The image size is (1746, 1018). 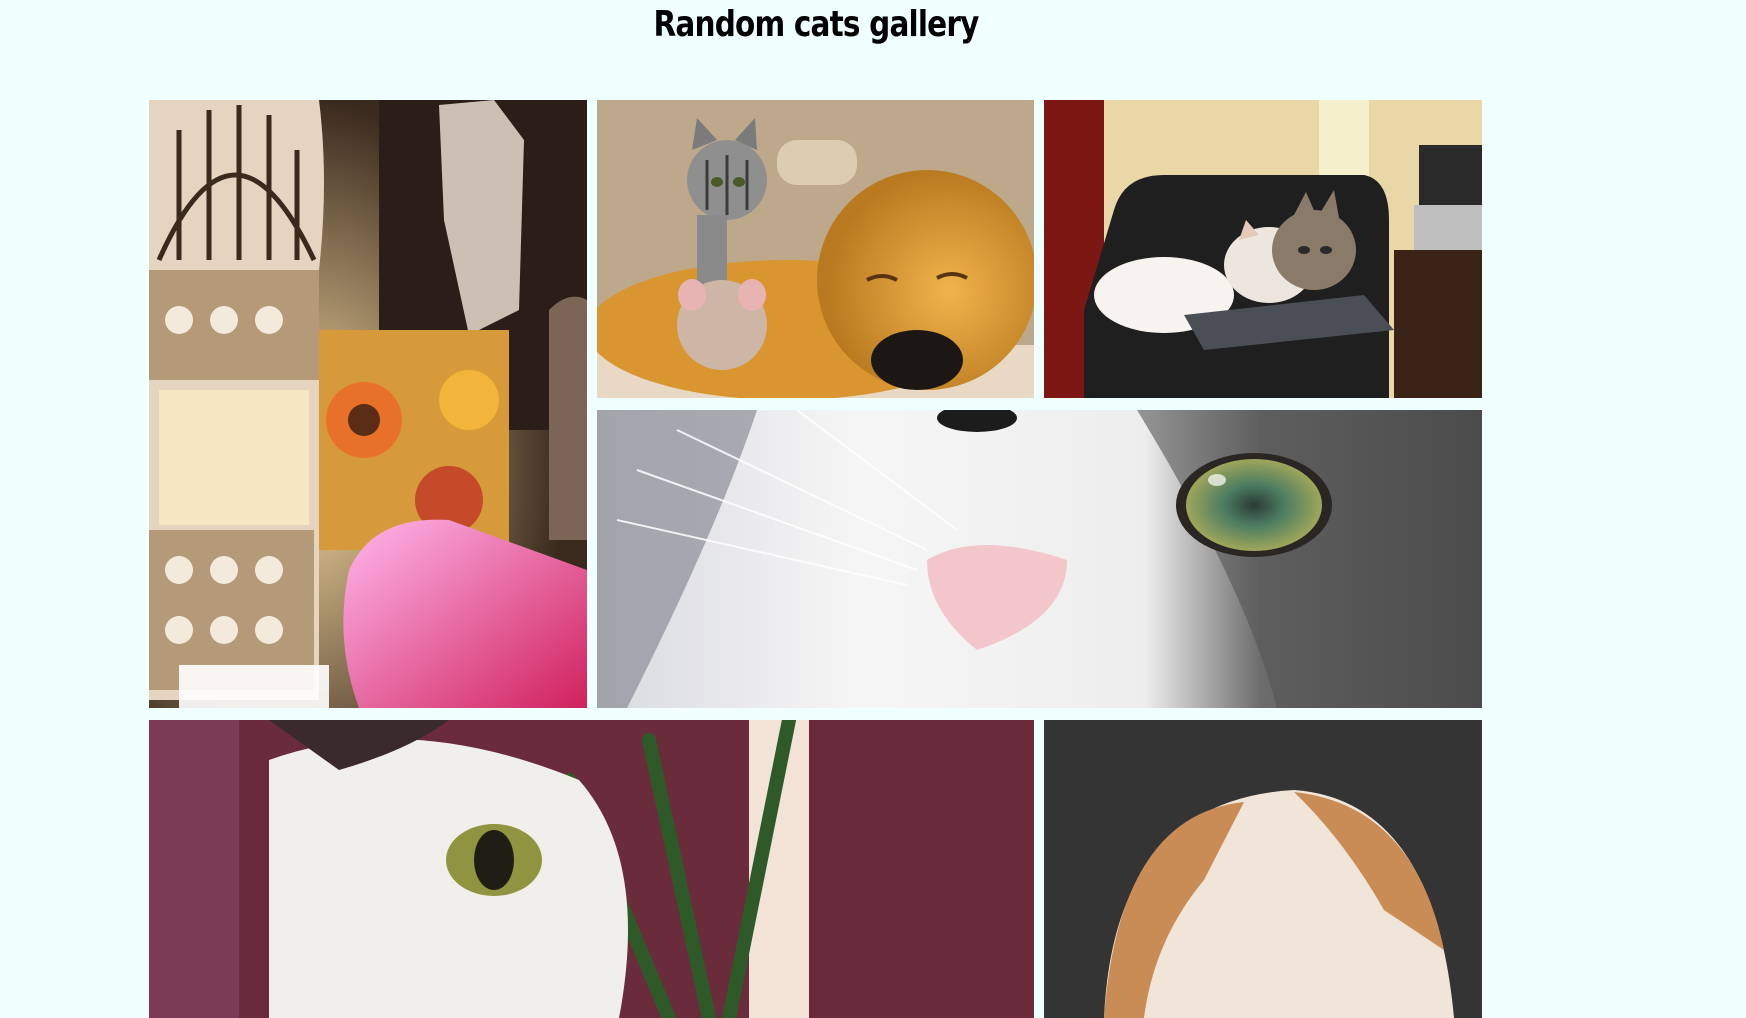 I want to click on gallery-image-cat-with-plant, so click(x=591, y=869).